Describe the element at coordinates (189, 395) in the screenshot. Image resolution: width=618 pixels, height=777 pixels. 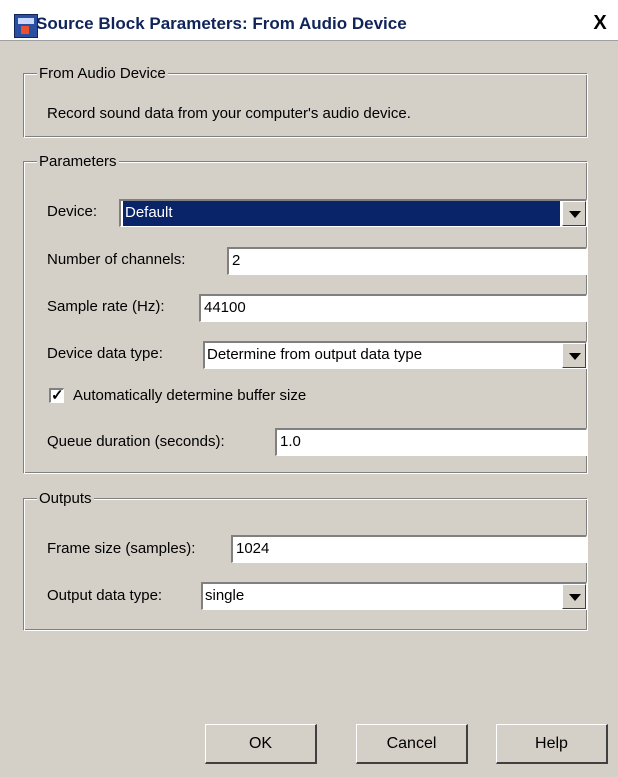
I see `auto-buffer-label: Automatically determine buffer size` at that location.